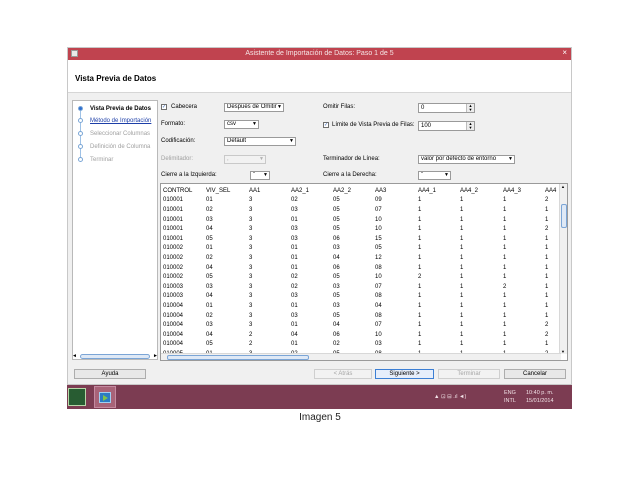 The image size is (640, 480). I want to click on clock-date: 15/01/2014, so click(540, 401).